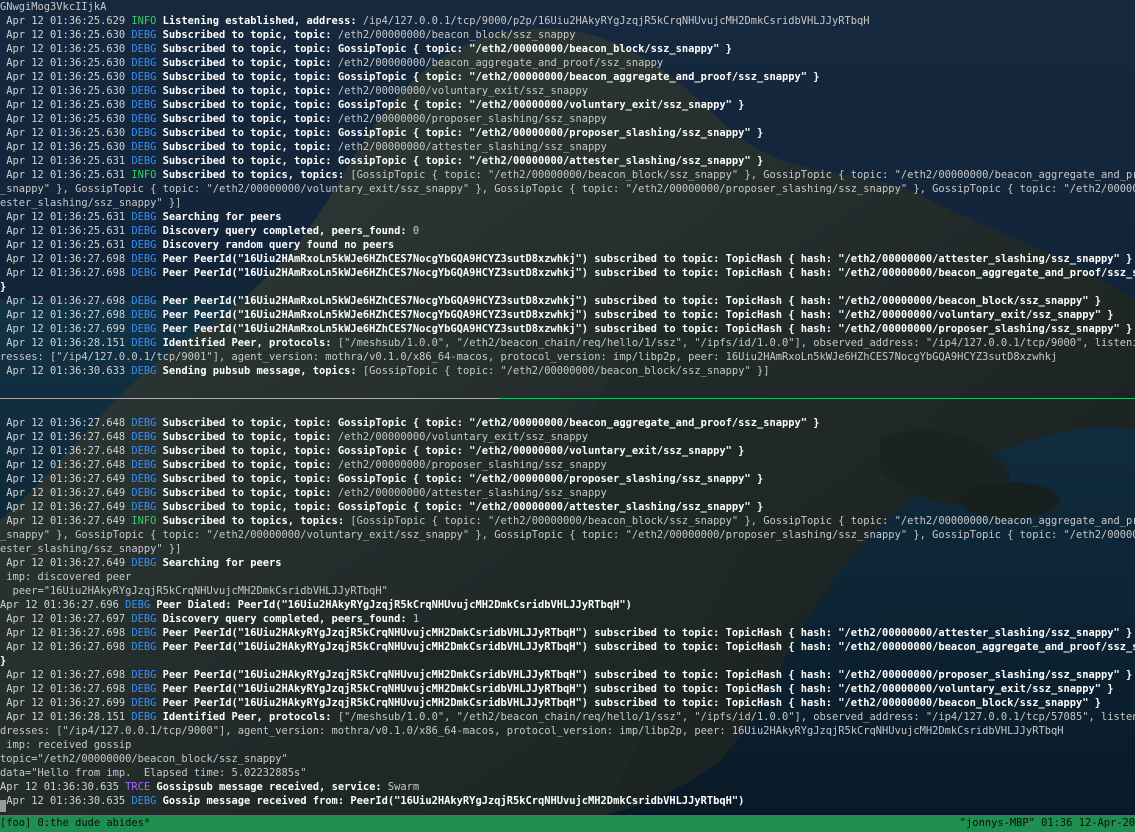  I want to click on log-timestamp: Apr 12 01:36:27.699, so click(66, 703).